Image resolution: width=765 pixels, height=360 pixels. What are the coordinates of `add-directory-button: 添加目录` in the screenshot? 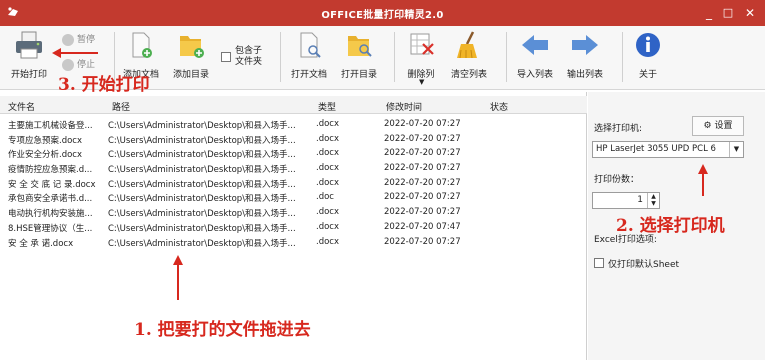 It's located at (191, 57).